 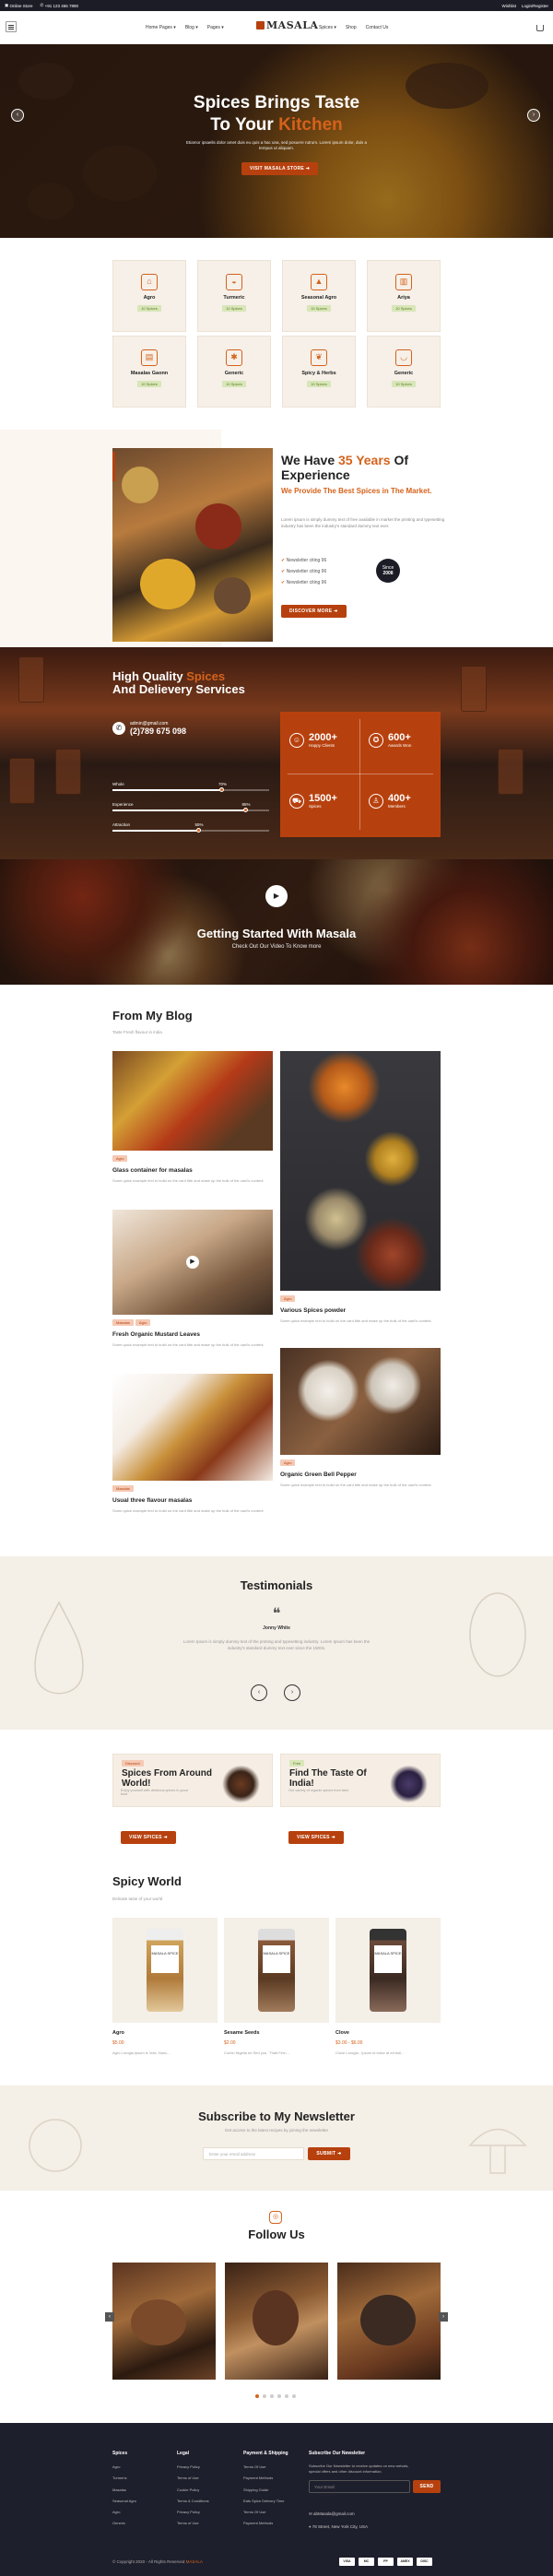 I want to click on newsletter-submit-button: SUBMIT ➜, so click(x=329, y=2153).